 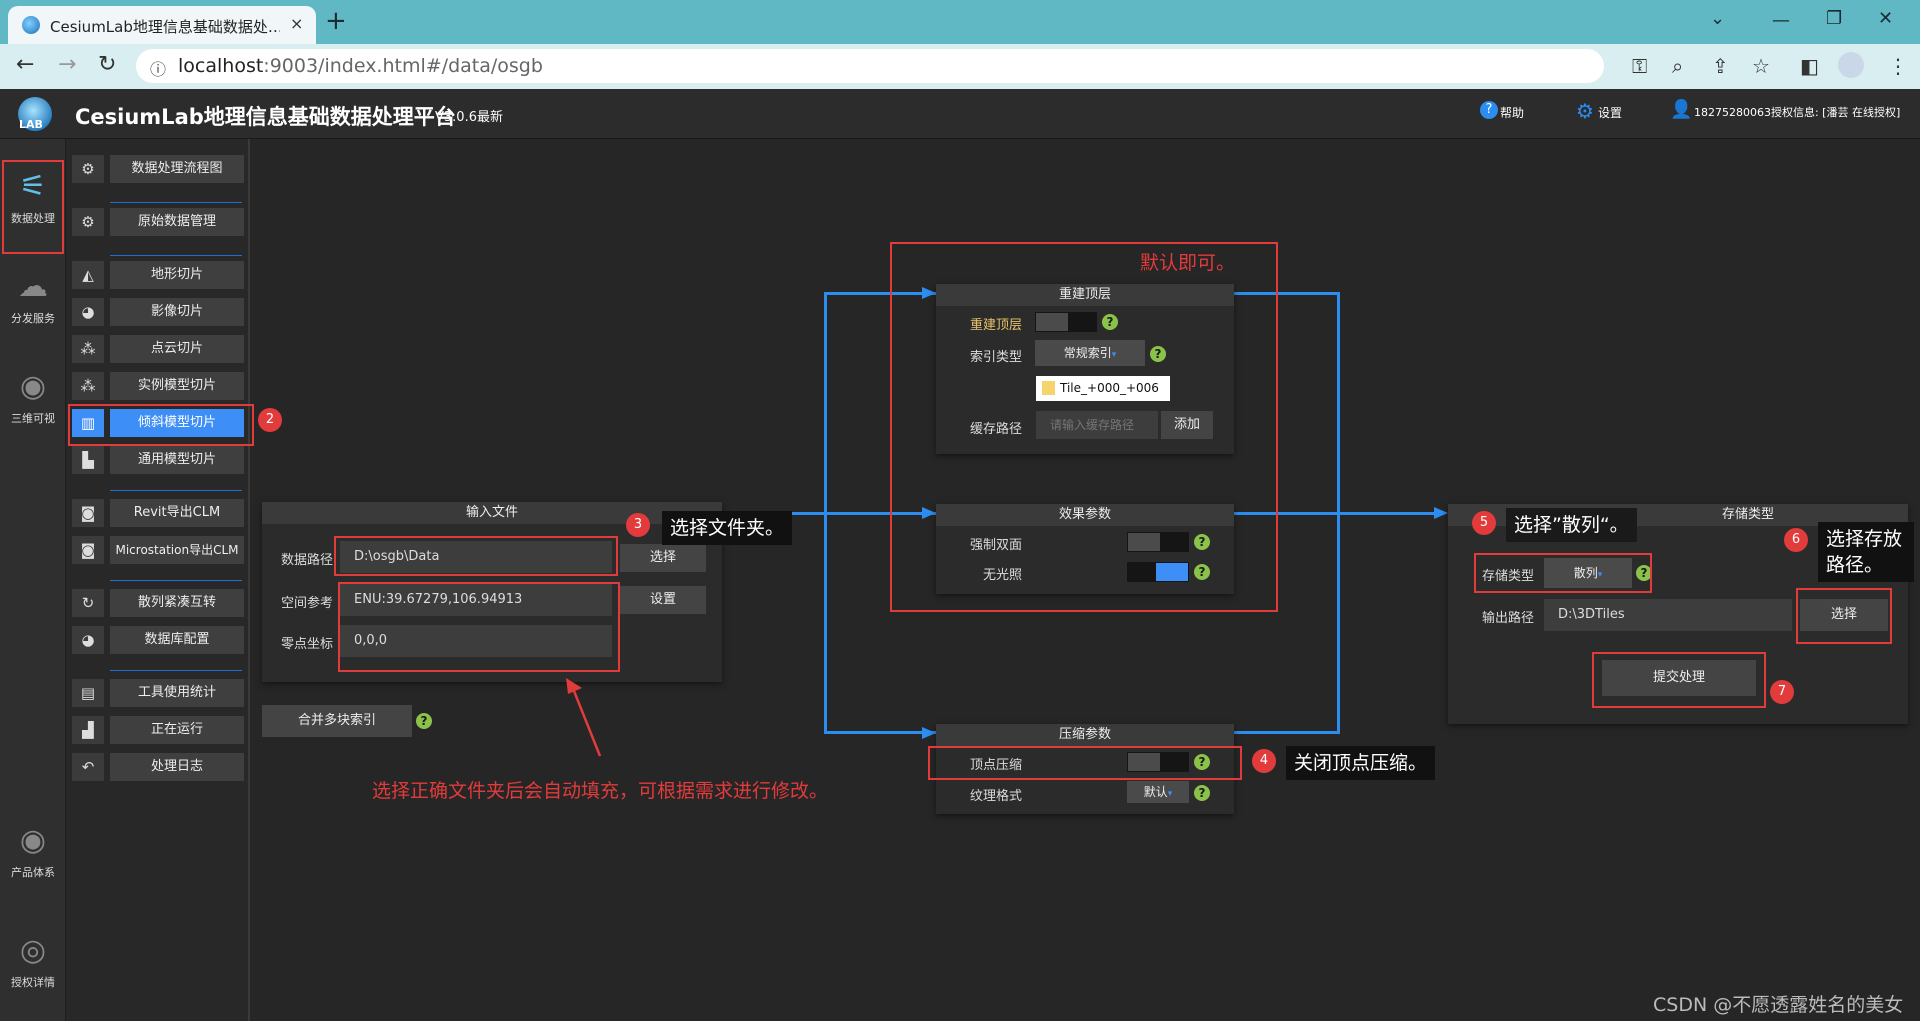 What do you see at coordinates (177, 386) in the screenshot?
I see `menu-label: 实例模型切片` at bounding box center [177, 386].